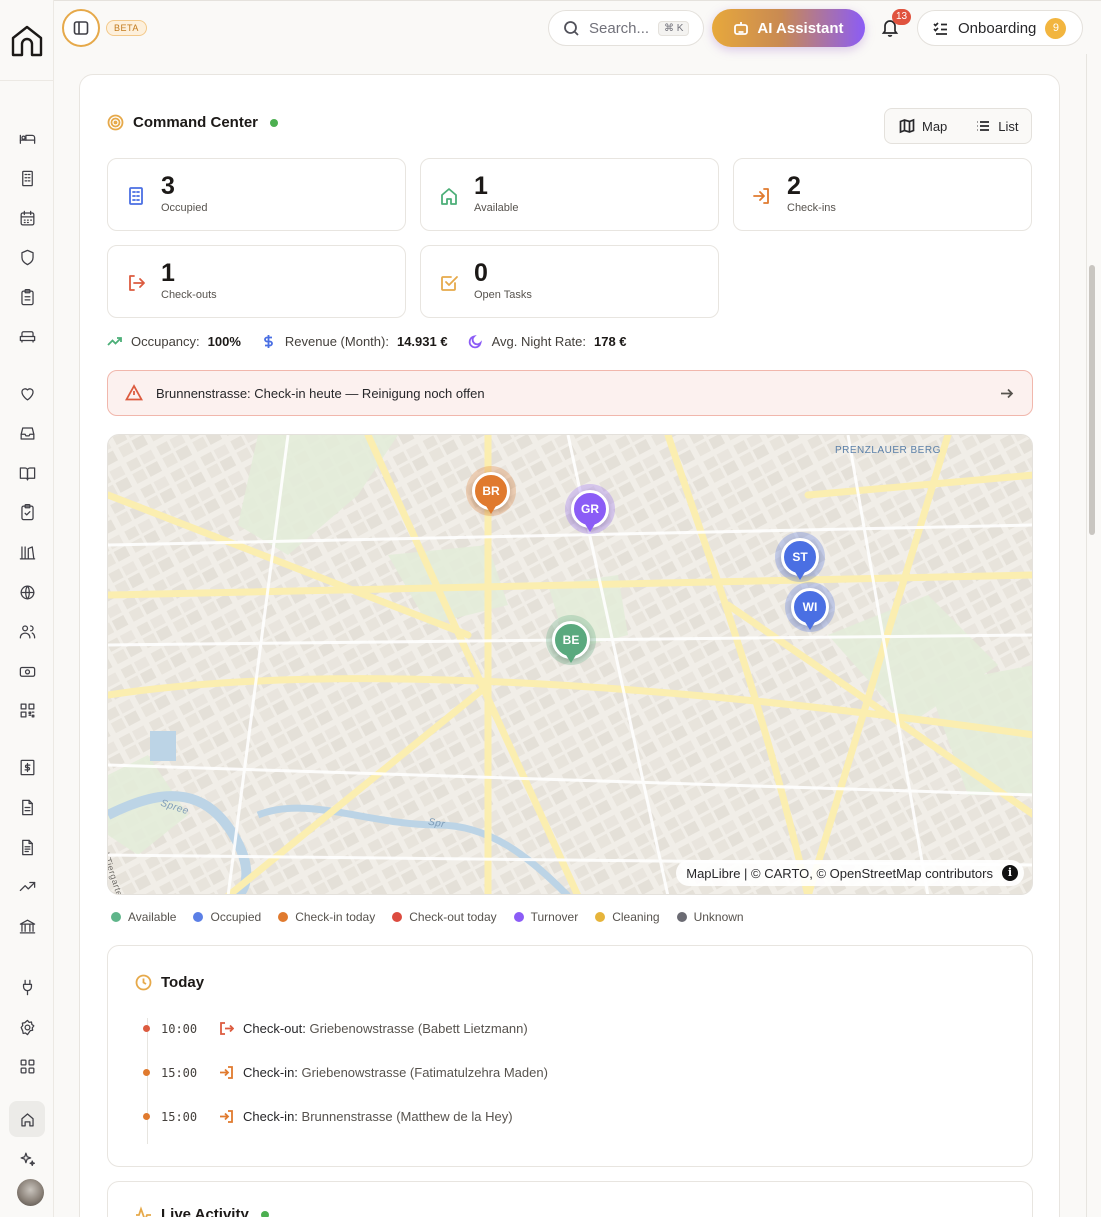 Image resolution: width=1101 pixels, height=1217 pixels. What do you see at coordinates (27, 608) in the screenshot?
I see `sidebar` at bounding box center [27, 608].